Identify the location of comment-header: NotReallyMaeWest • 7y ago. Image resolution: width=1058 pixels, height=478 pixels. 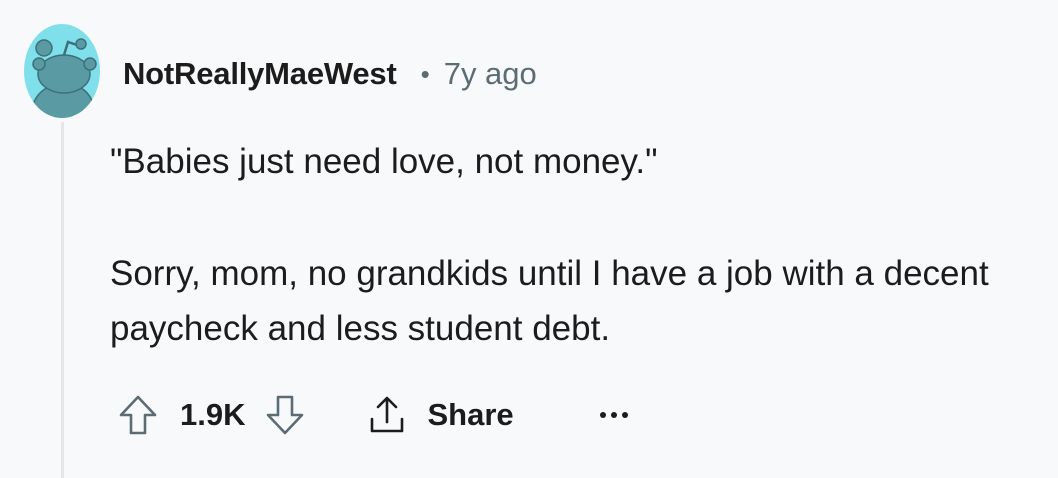
(330, 74).